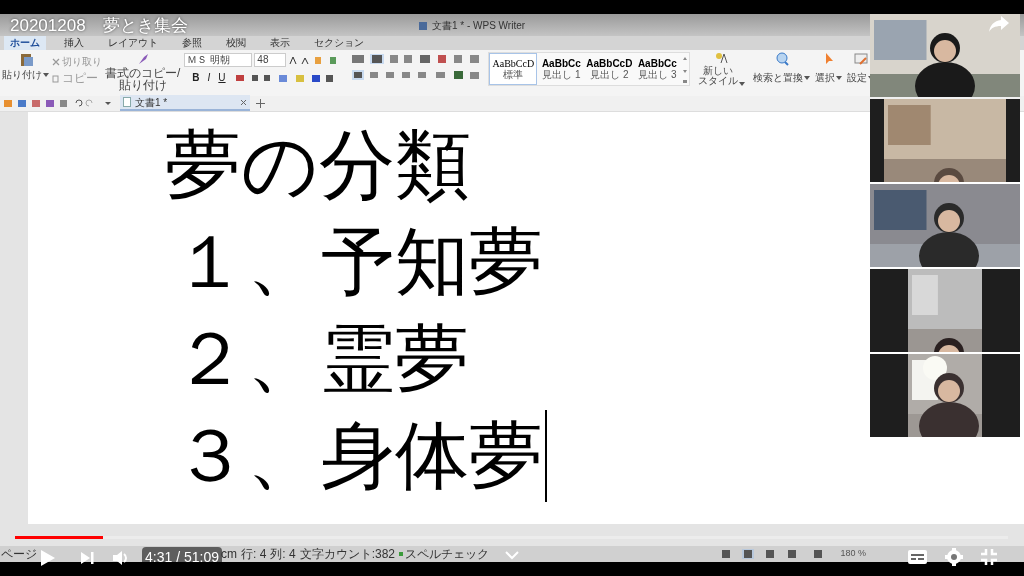 This screenshot has width=1024, height=576. What do you see at coordinates (25, 43) in the screenshot?
I see `menu-tab: ホーム` at bounding box center [25, 43].